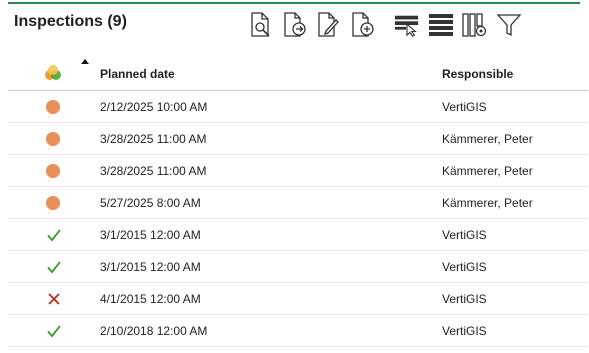  What do you see at coordinates (53, 73) in the screenshot?
I see `status-column-header-icon` at bounding box center [53, 73].